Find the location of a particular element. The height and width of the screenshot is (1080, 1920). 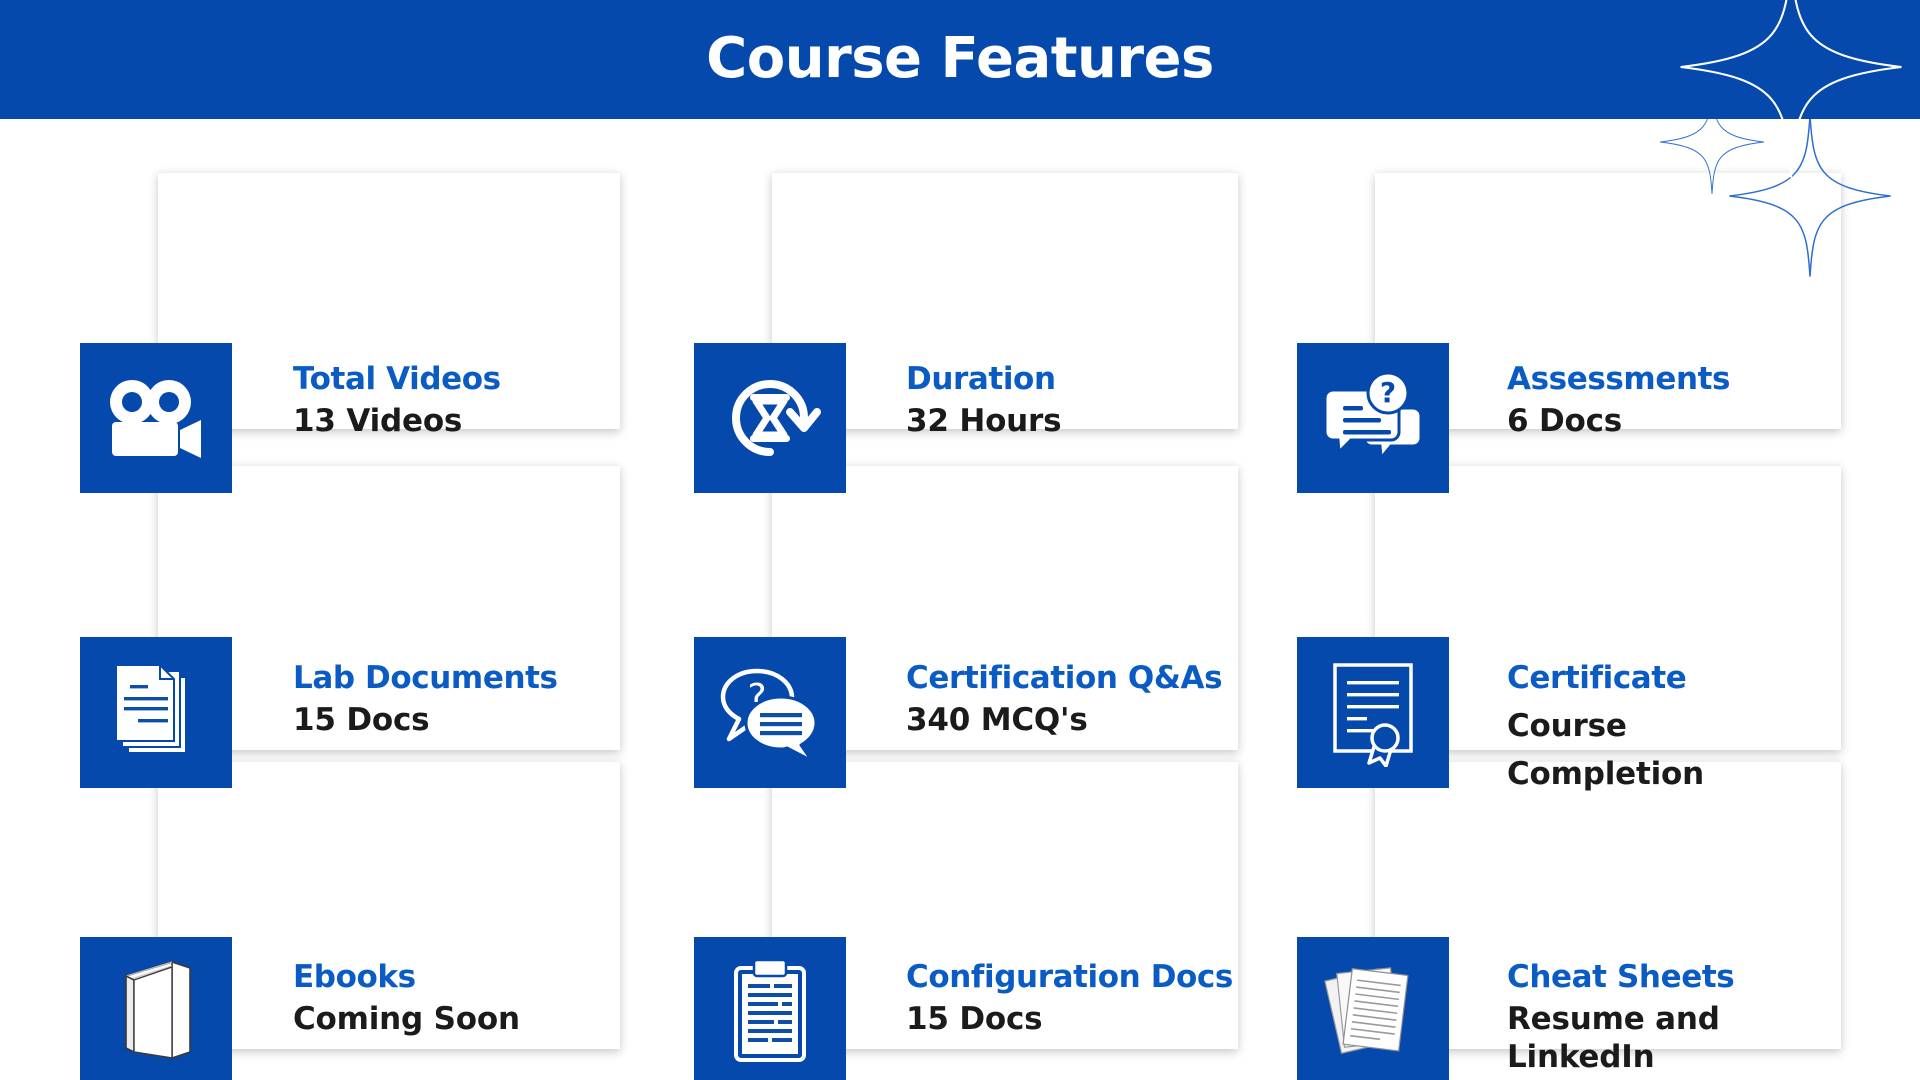

papers-stack-icon is located at coordinates (1373, 1008).